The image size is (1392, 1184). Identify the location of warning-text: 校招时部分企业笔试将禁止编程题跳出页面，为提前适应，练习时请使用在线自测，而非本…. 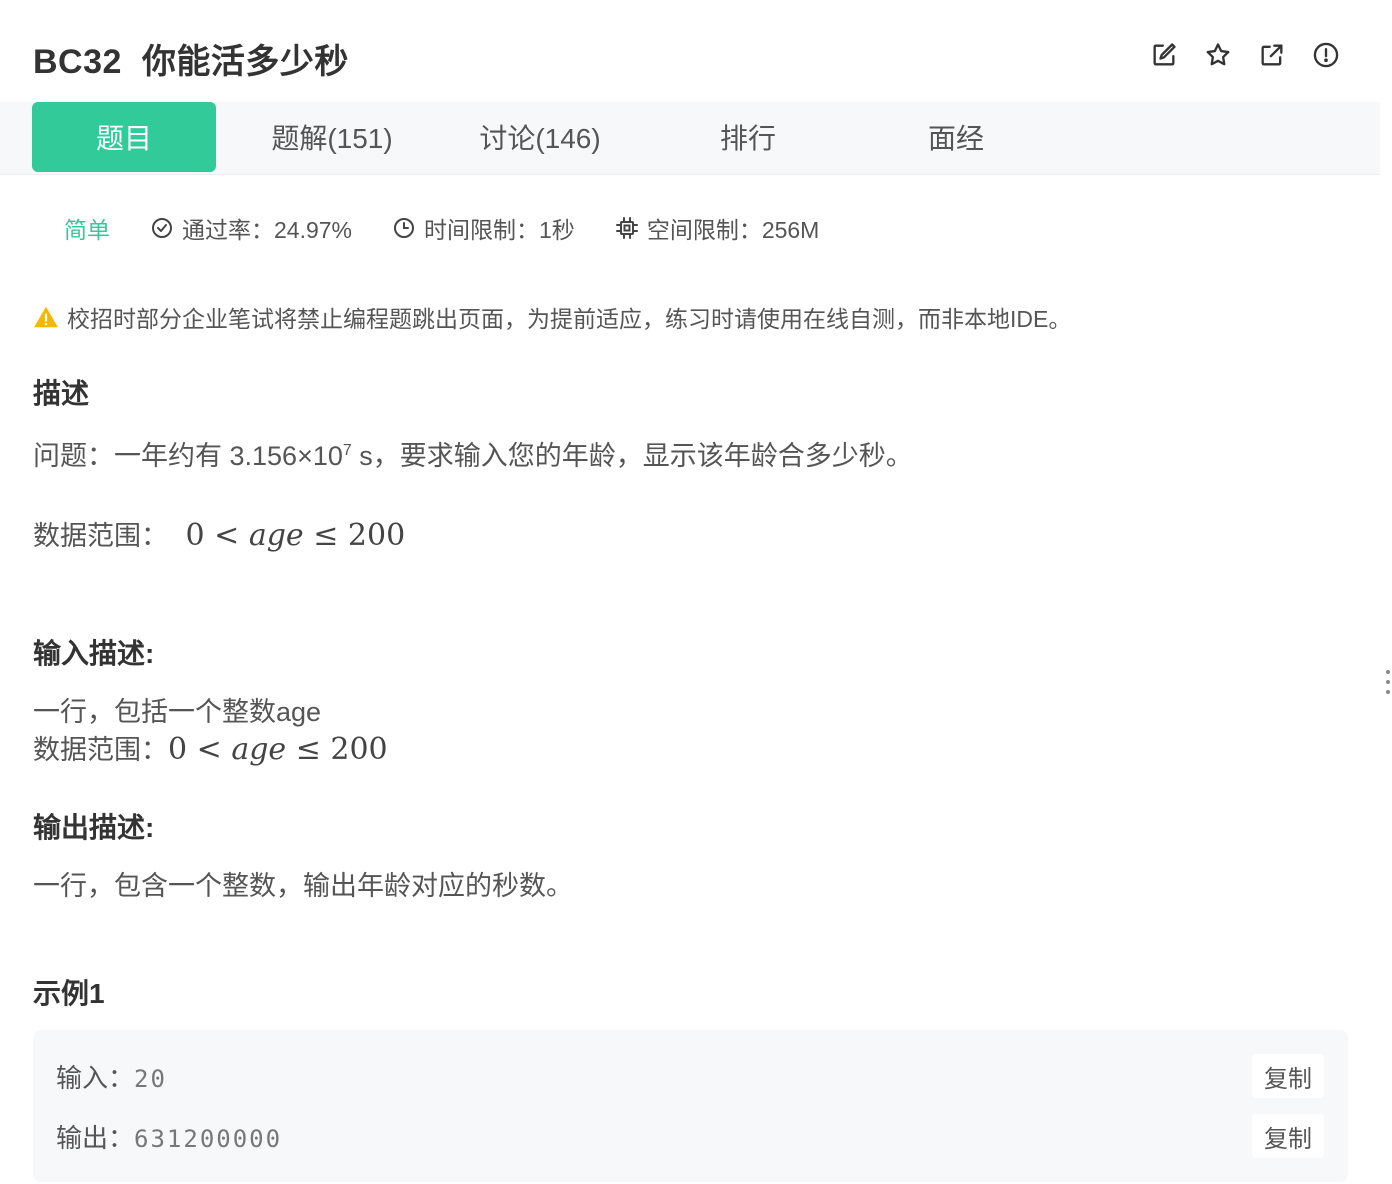
(569, 319).